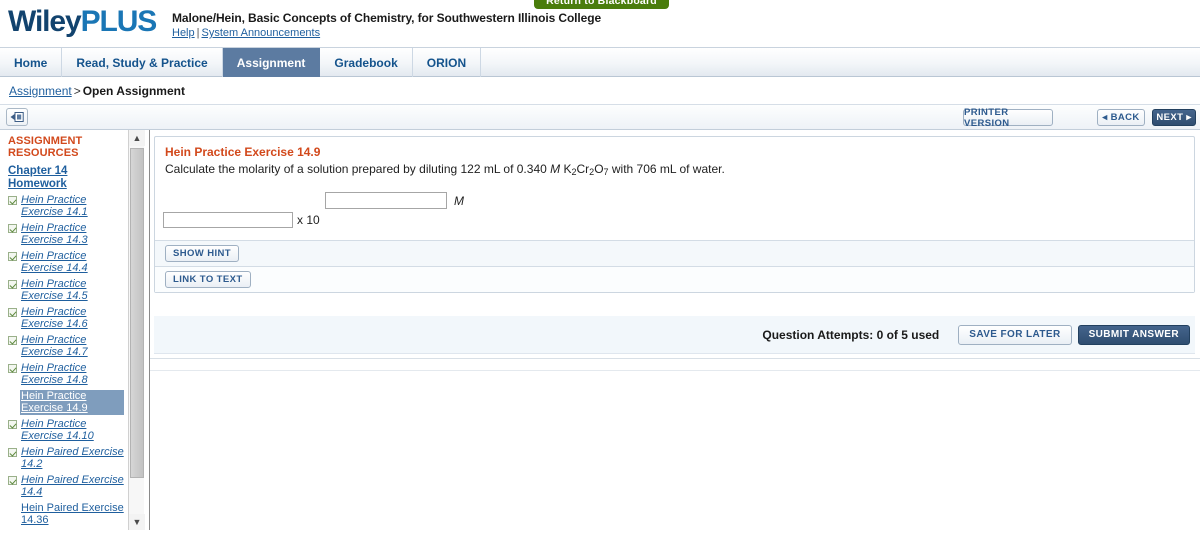 This screenshot has height=546, width=1200. Describe the element at coordinates (1174, 117) in the screenshot. I see `next-button: NEXT ▸` at that location.